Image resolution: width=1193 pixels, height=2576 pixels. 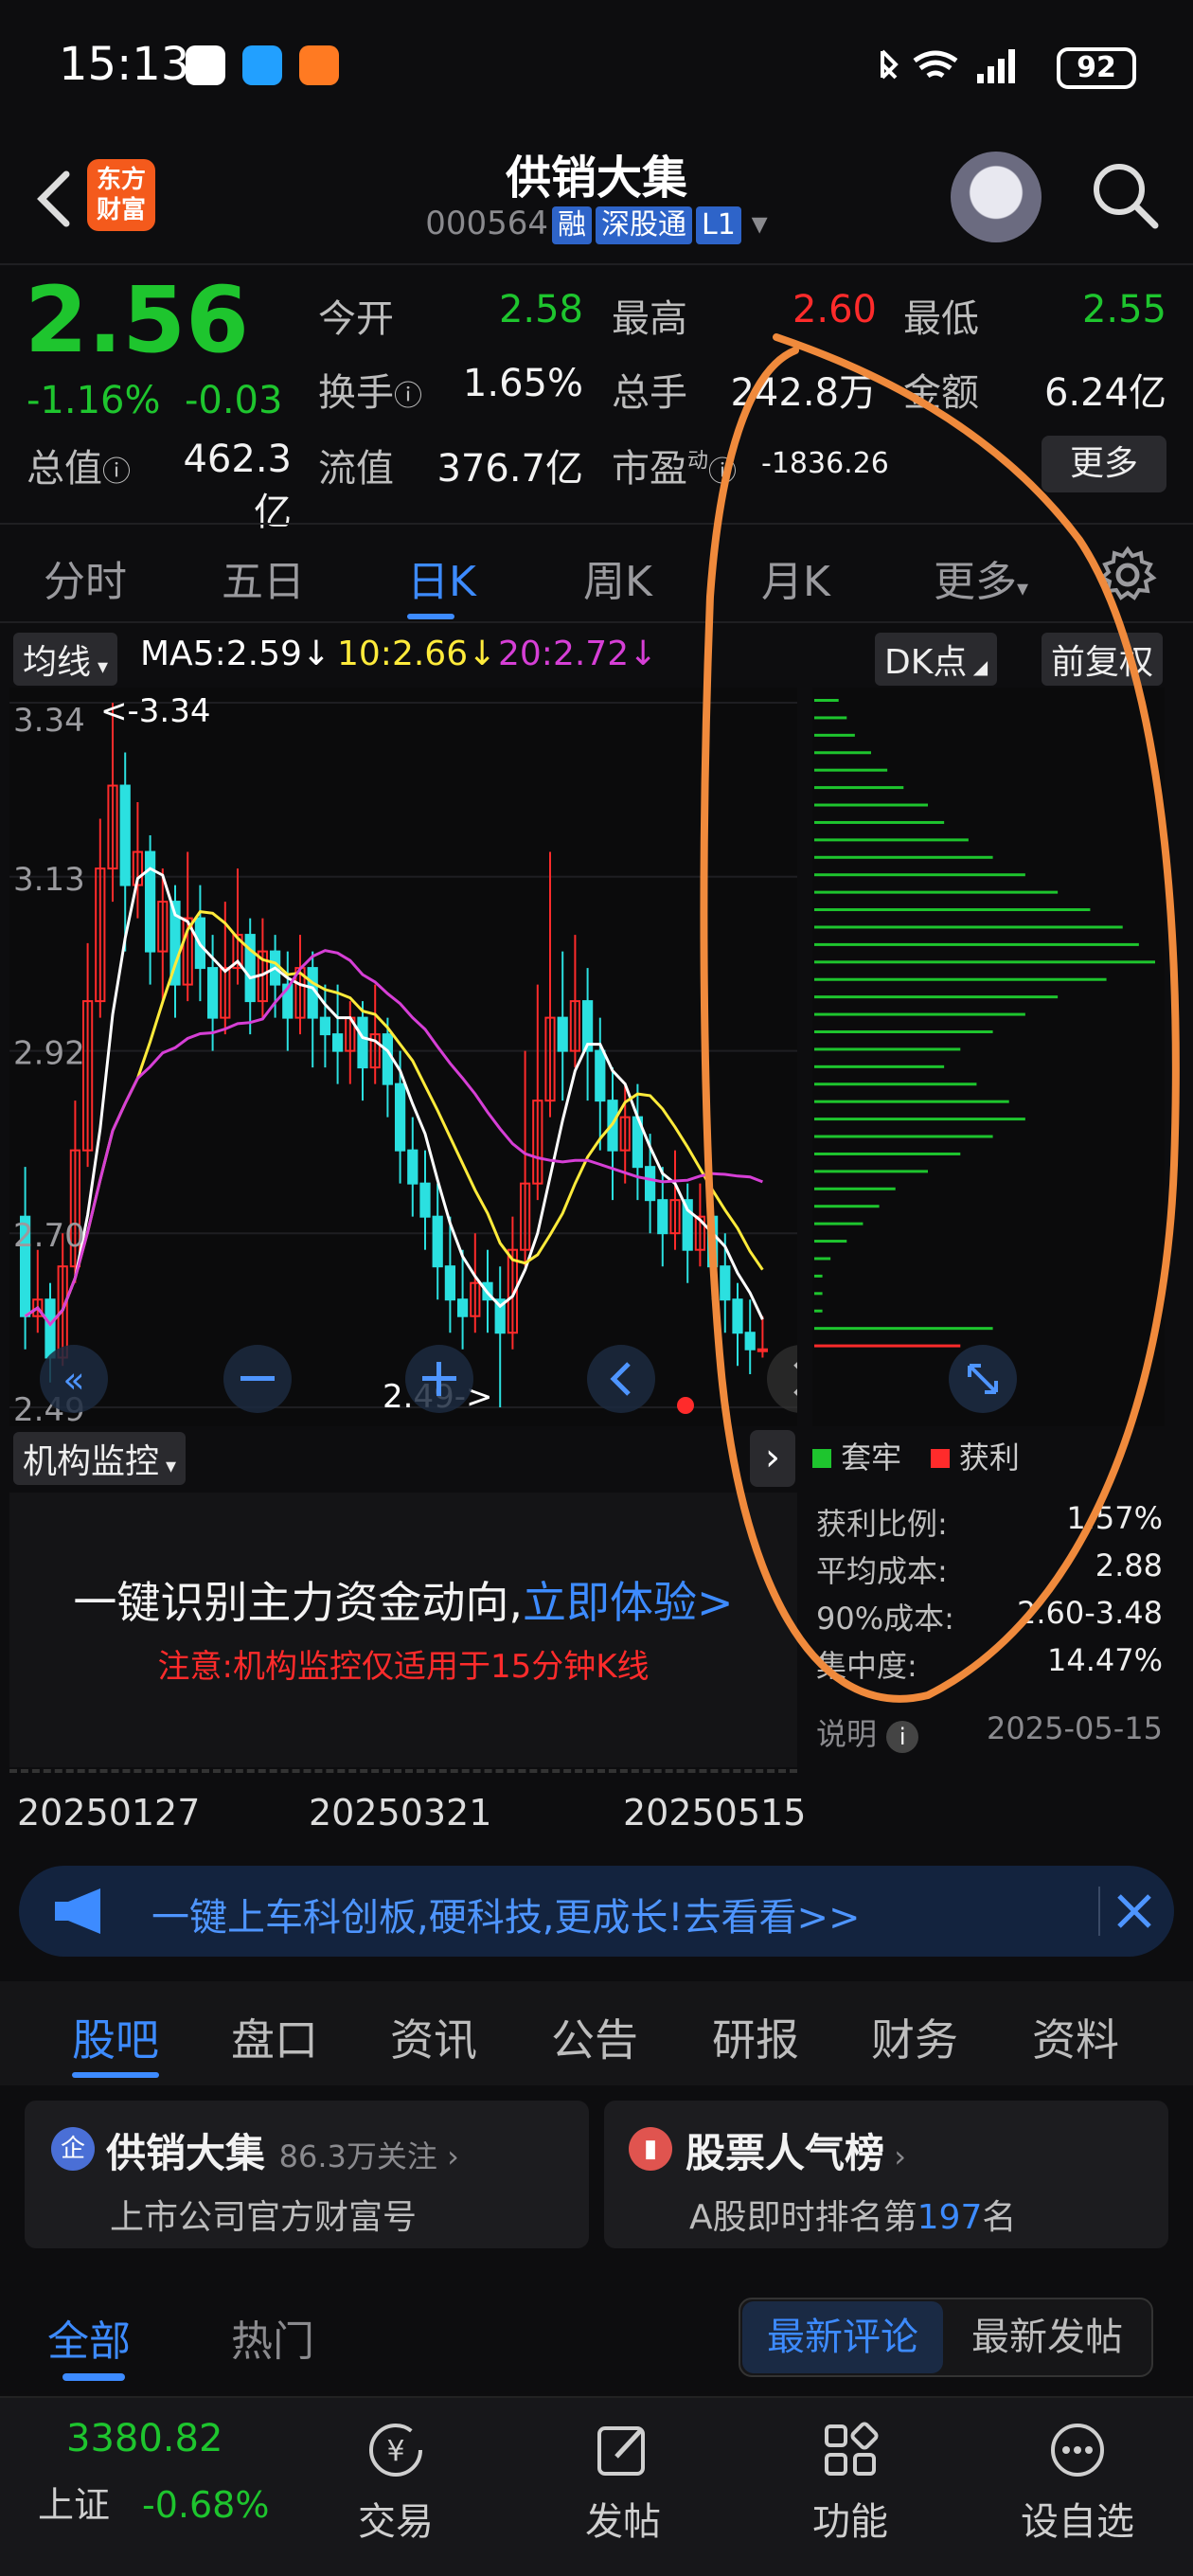 I want to click on tab-announcements: 公告, so click(x=594, y=2037).